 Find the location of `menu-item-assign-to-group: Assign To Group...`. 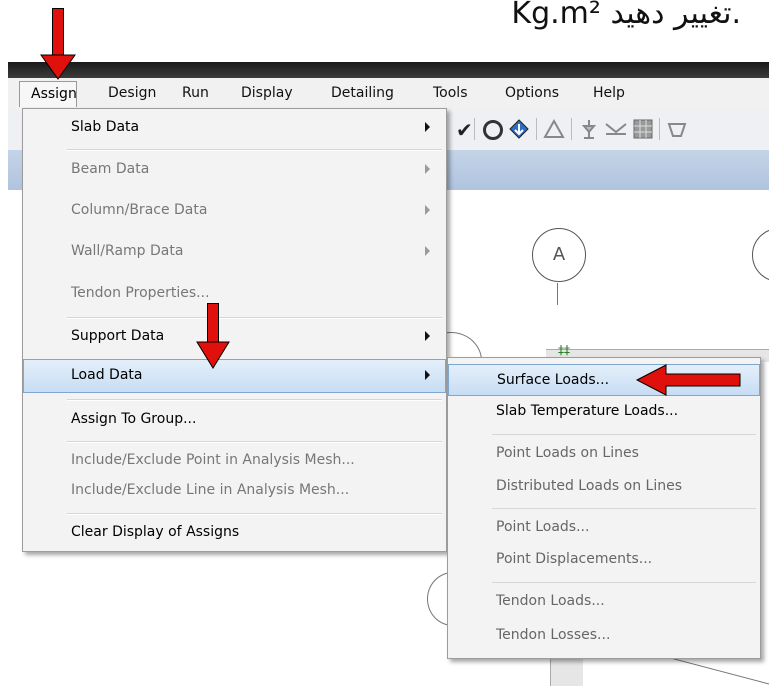

menu-item-assign-to-group: Assign To Group... is located at coordinates (234, 420).